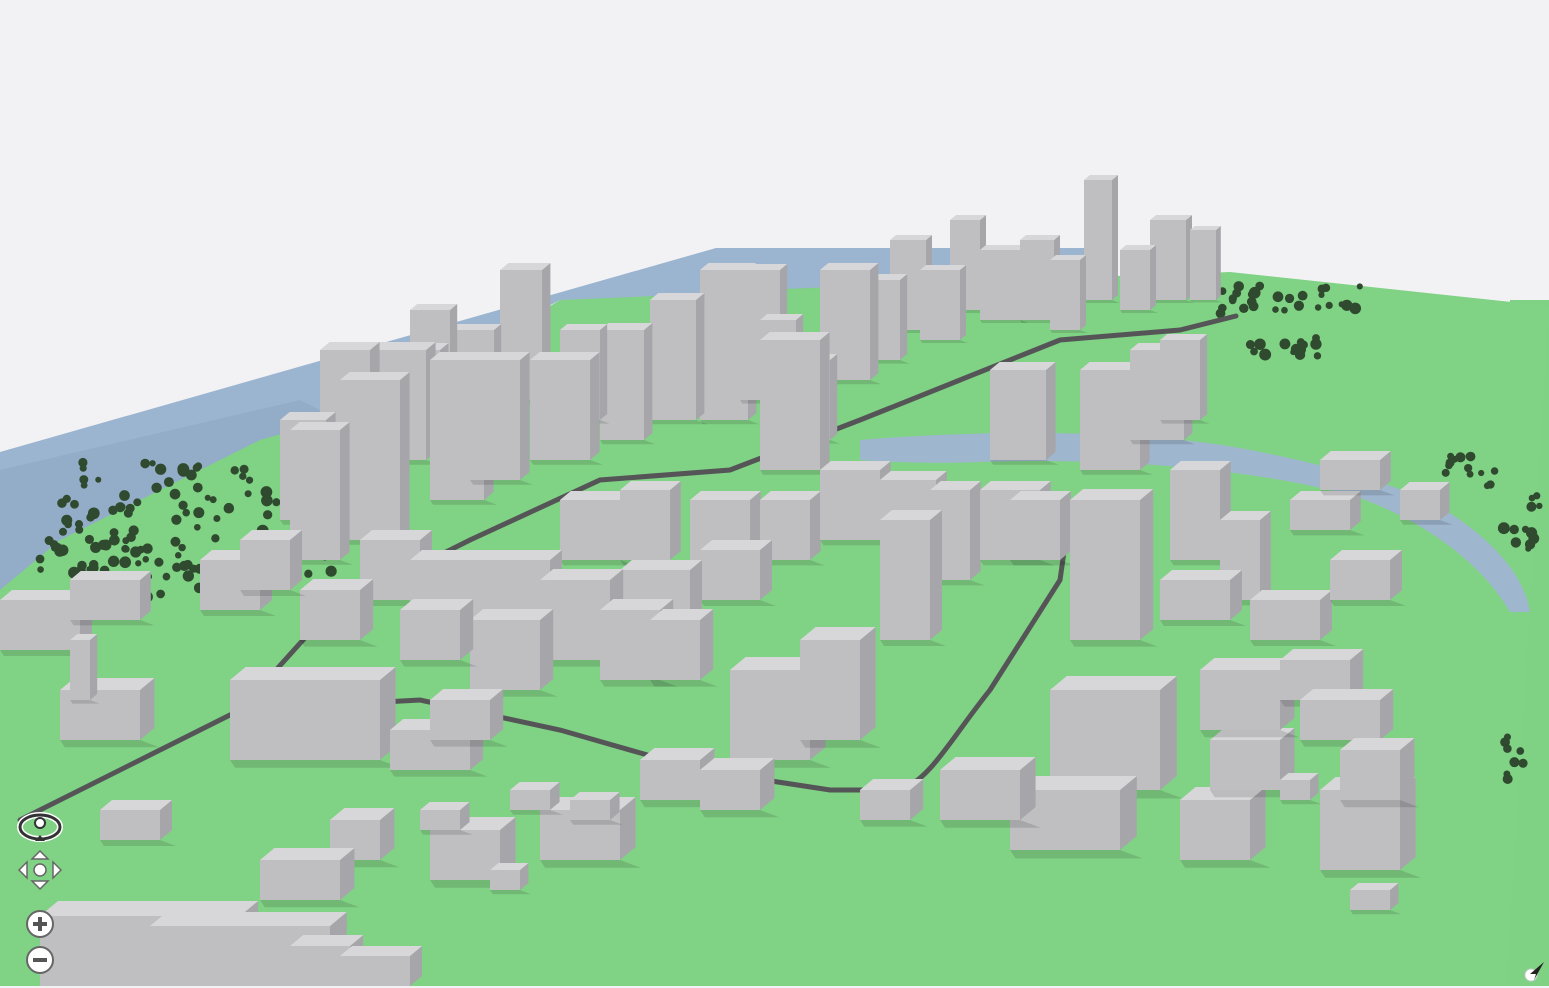  I want to click on zoom-in-button, so click(40, 924).